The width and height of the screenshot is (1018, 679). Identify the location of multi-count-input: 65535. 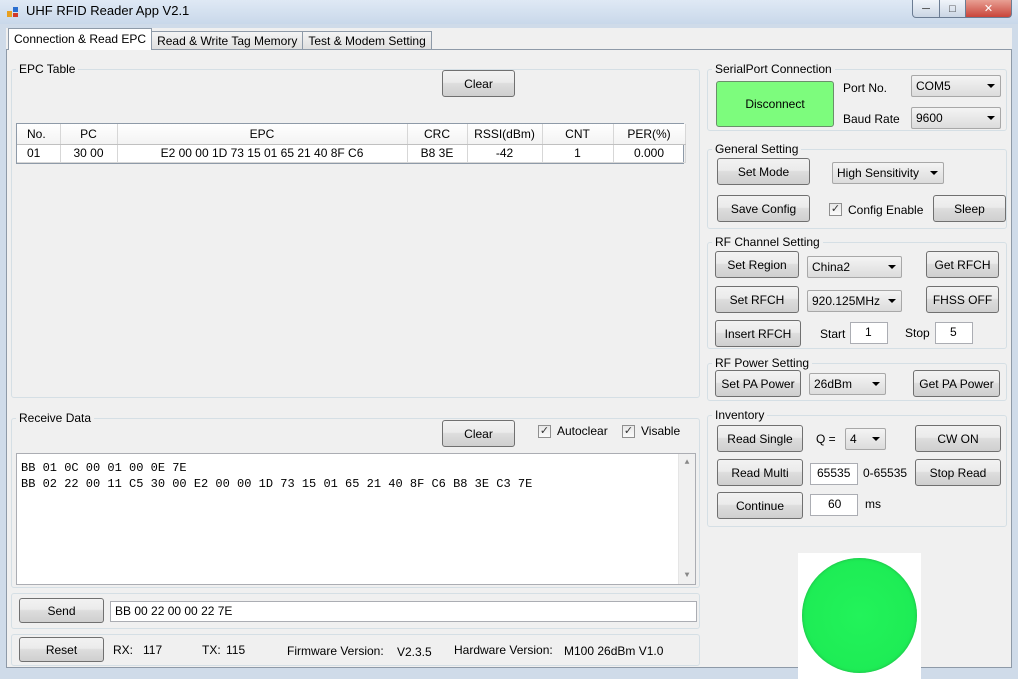
(834, 474).